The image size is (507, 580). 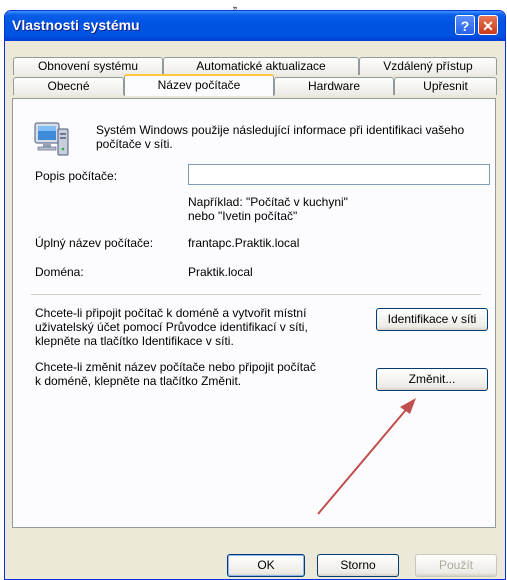 What do you see at coordinates (199, 85) in the screenshot?
I see `tab-computer-name: Název počítače` at bounding box center [199, 85].